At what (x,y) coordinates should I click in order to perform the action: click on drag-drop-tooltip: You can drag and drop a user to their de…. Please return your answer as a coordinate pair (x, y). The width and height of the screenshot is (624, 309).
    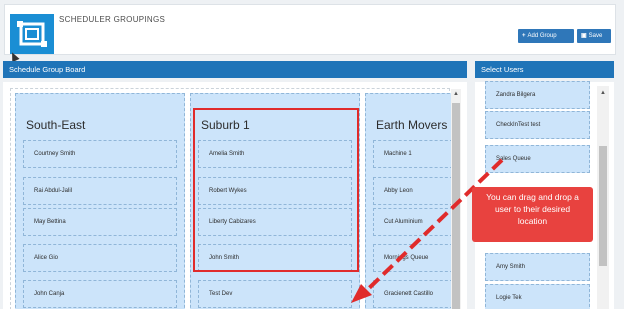
    Looking at the image, I should click on (532, 214).